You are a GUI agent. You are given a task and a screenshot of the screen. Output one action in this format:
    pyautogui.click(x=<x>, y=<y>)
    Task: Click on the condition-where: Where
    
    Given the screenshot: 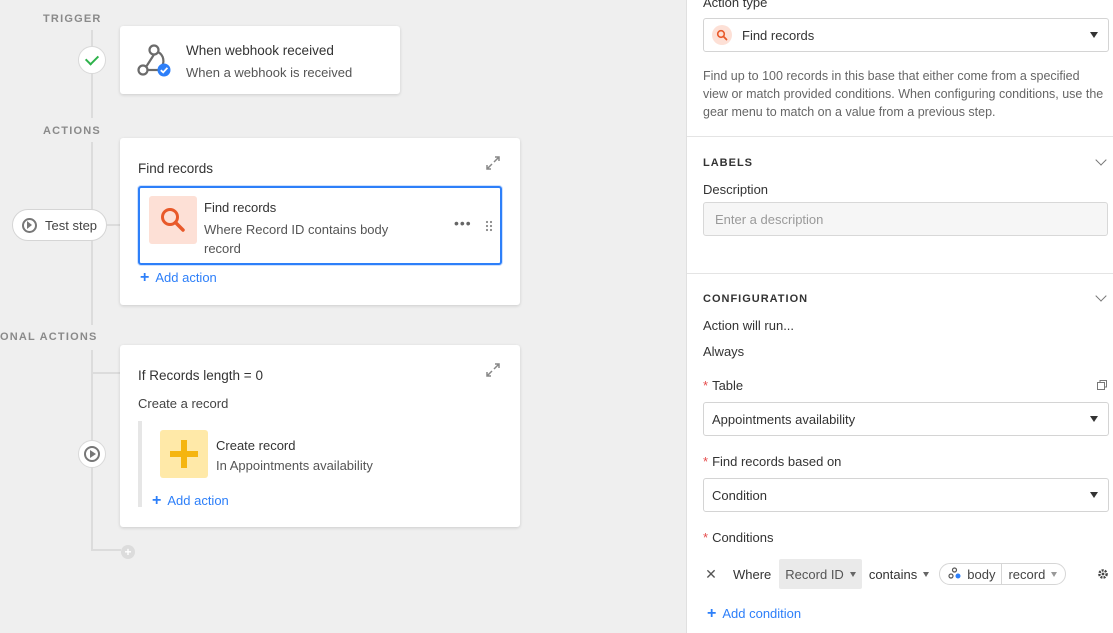 What is the action you would take?
    pyautogui.click(x=752, y=574)
    